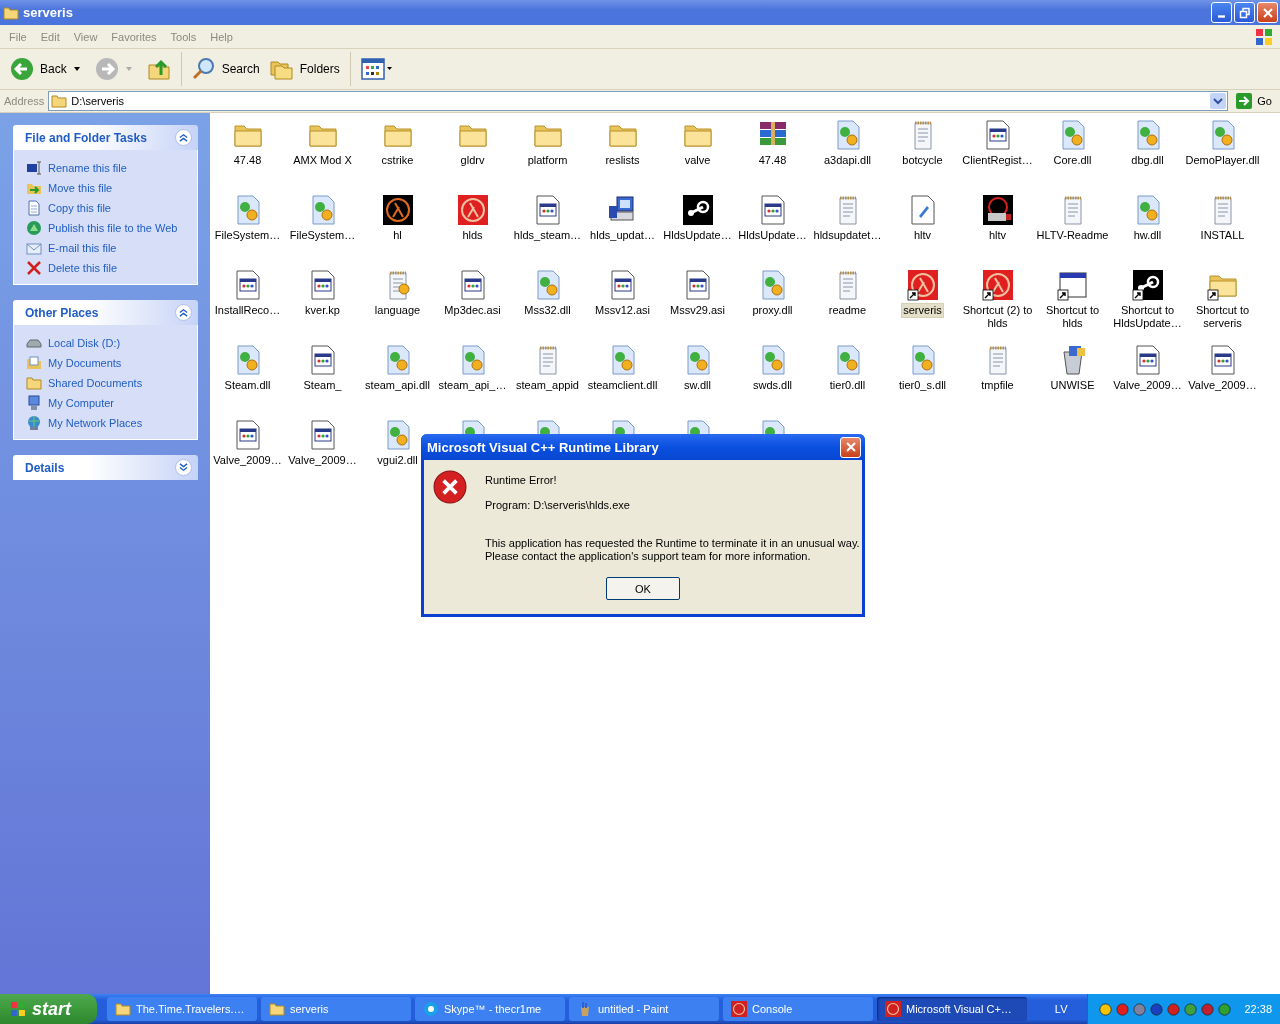  Describe the element at coordinates (648, 556) in the screenshot. I see `error-message: Please contact the application's support team for more information.` at that location.